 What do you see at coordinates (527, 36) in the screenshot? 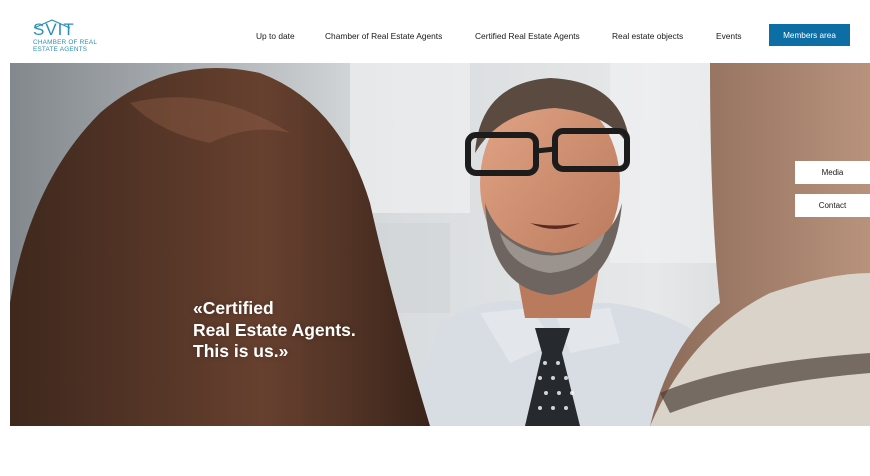
I see `nav-certified-agents: Certified Real Estate Agents` at bounding box center [527, 36].